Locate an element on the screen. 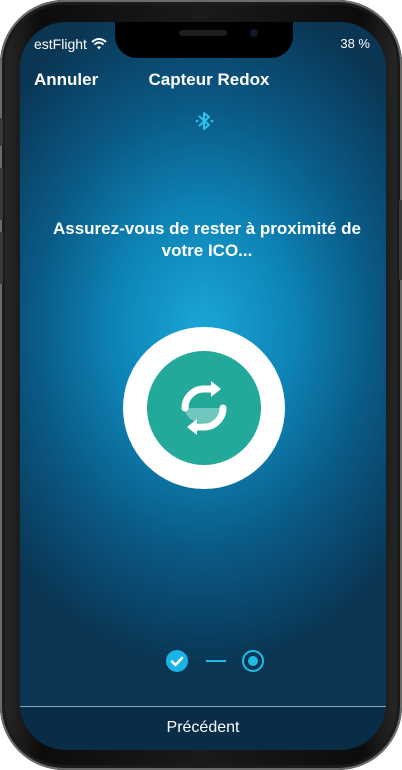  bluetooth-icon is located at coordinates (204, 121).